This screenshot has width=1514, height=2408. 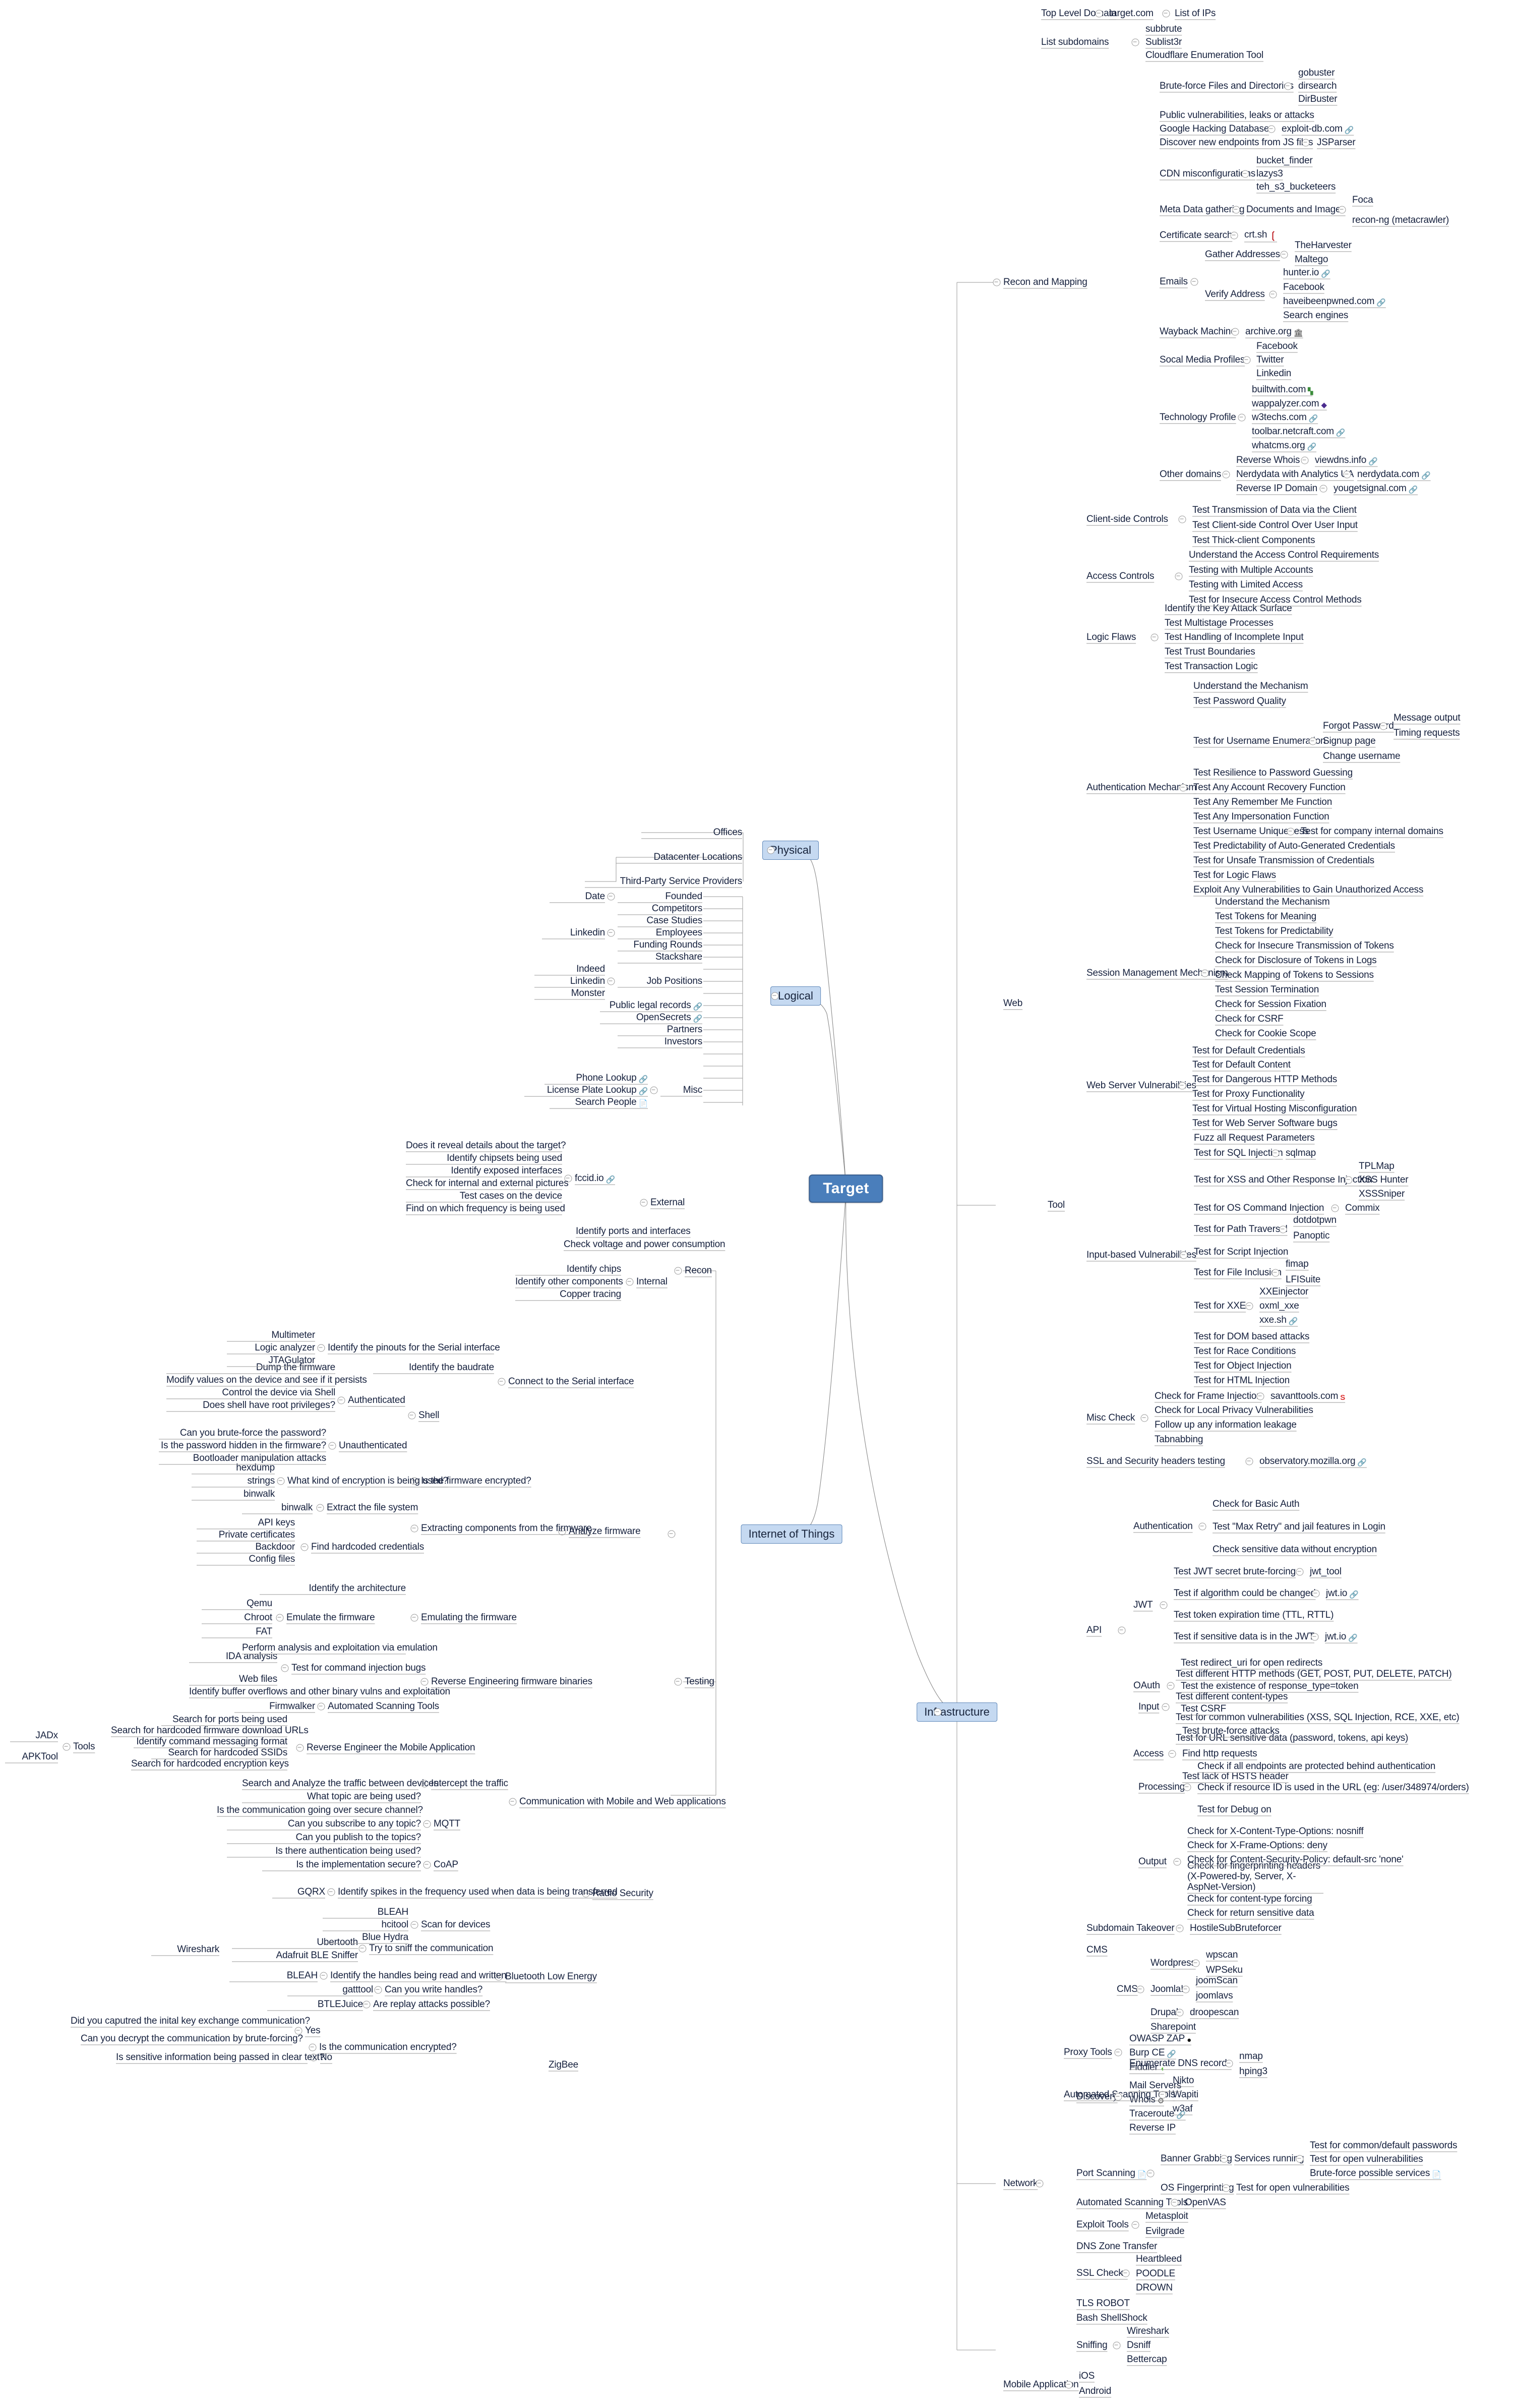 I want to click on node-lazys3: lazys3, so click(x=1269, y=174).